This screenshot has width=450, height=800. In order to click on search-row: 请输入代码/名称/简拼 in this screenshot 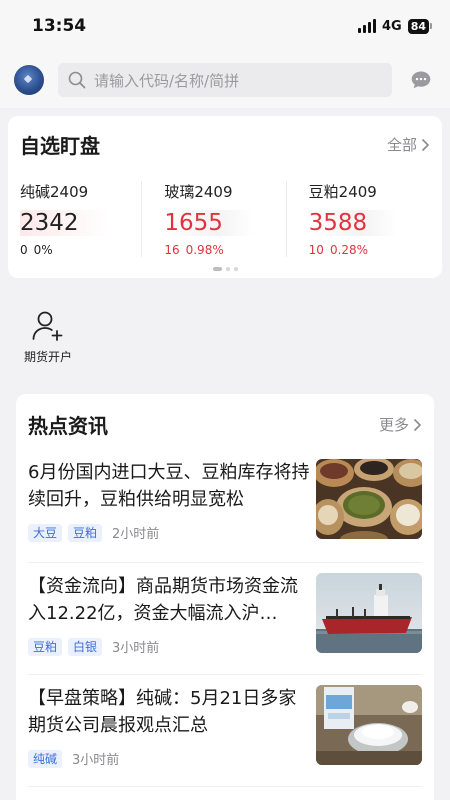, I will do `click(225, 80)`.